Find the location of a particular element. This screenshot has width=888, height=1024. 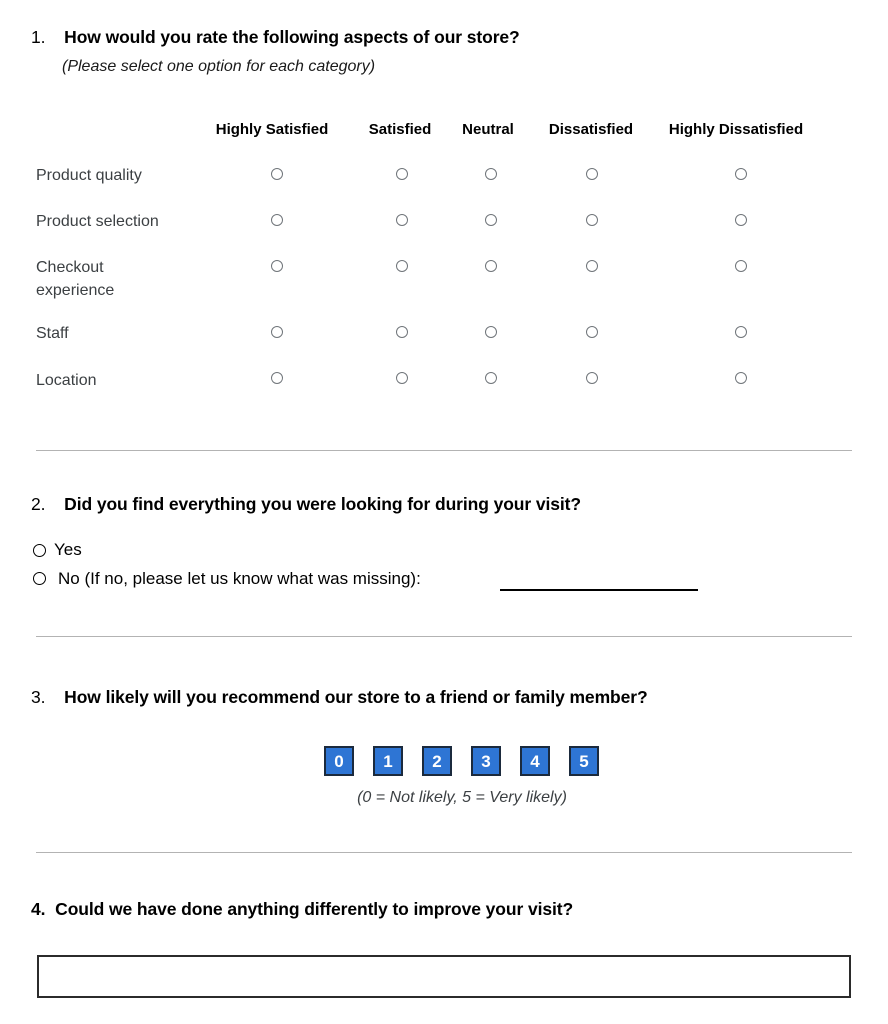

question-4-number: 4. is located at coordinates (38, 909).